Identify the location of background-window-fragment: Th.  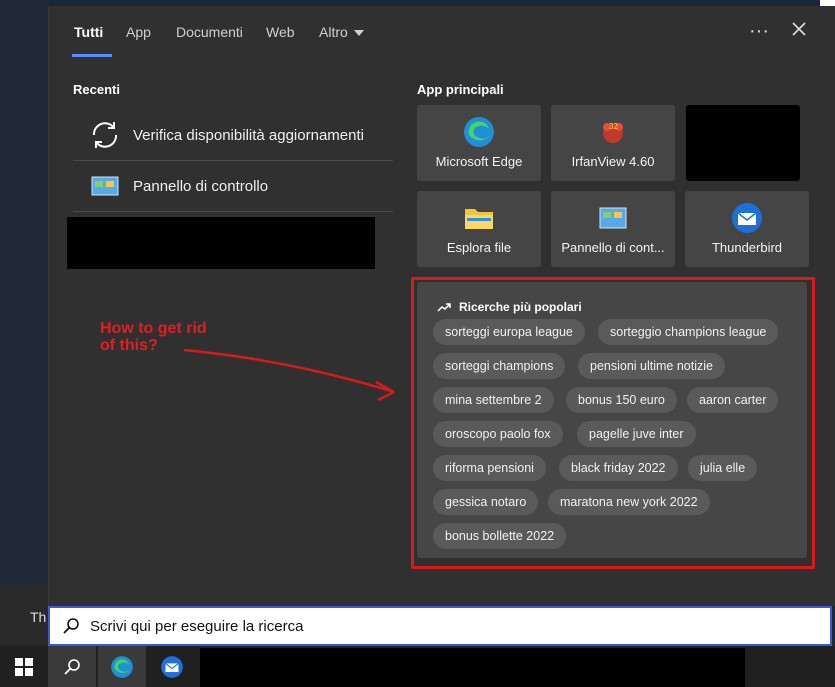
(24, 615).